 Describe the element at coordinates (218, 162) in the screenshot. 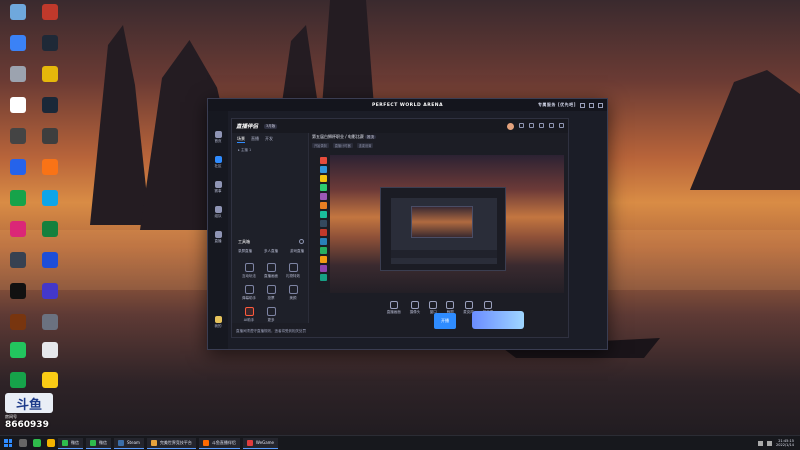

I see `sidebar-item-community: 社区` at that location.